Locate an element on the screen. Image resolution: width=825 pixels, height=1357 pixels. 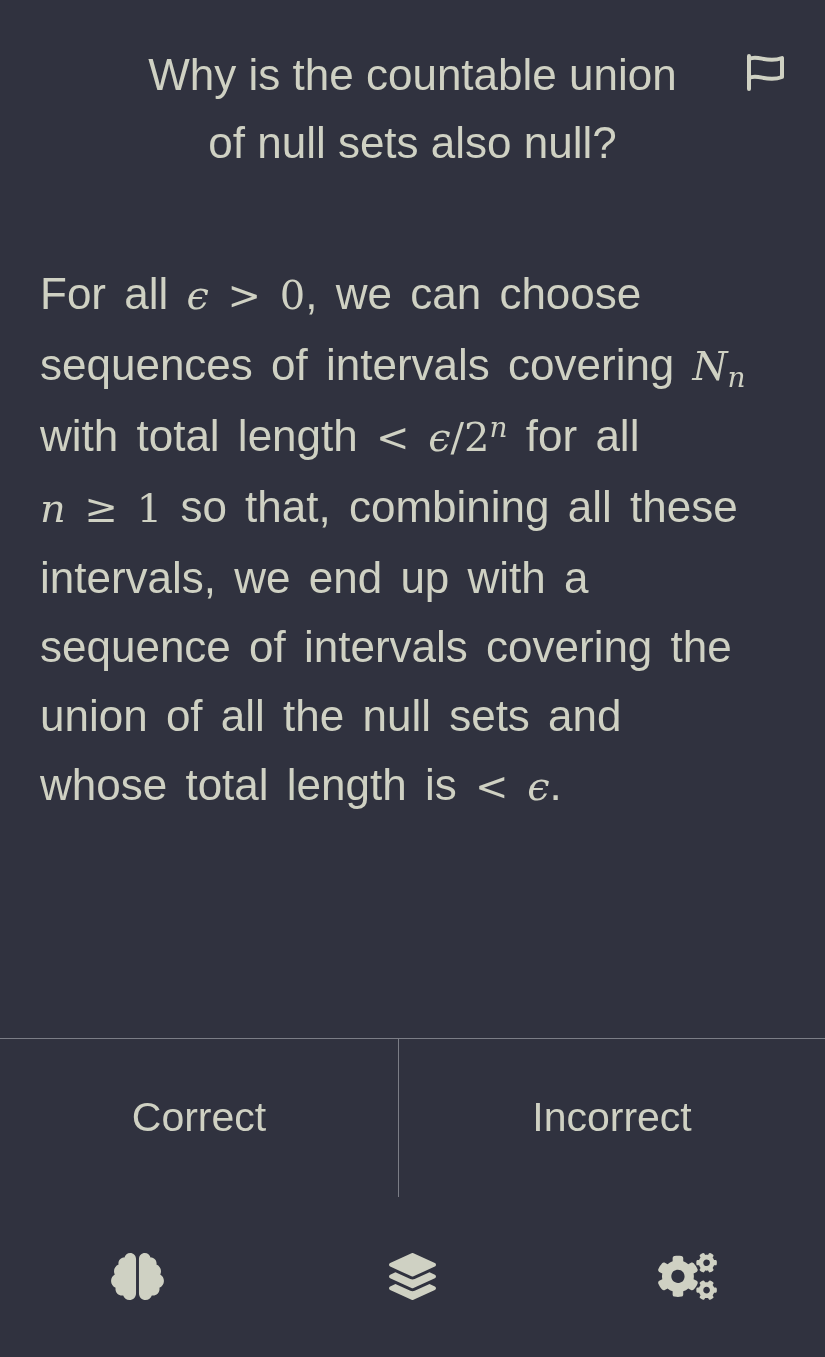
brain-icon is located at coordinates (137, 1276).